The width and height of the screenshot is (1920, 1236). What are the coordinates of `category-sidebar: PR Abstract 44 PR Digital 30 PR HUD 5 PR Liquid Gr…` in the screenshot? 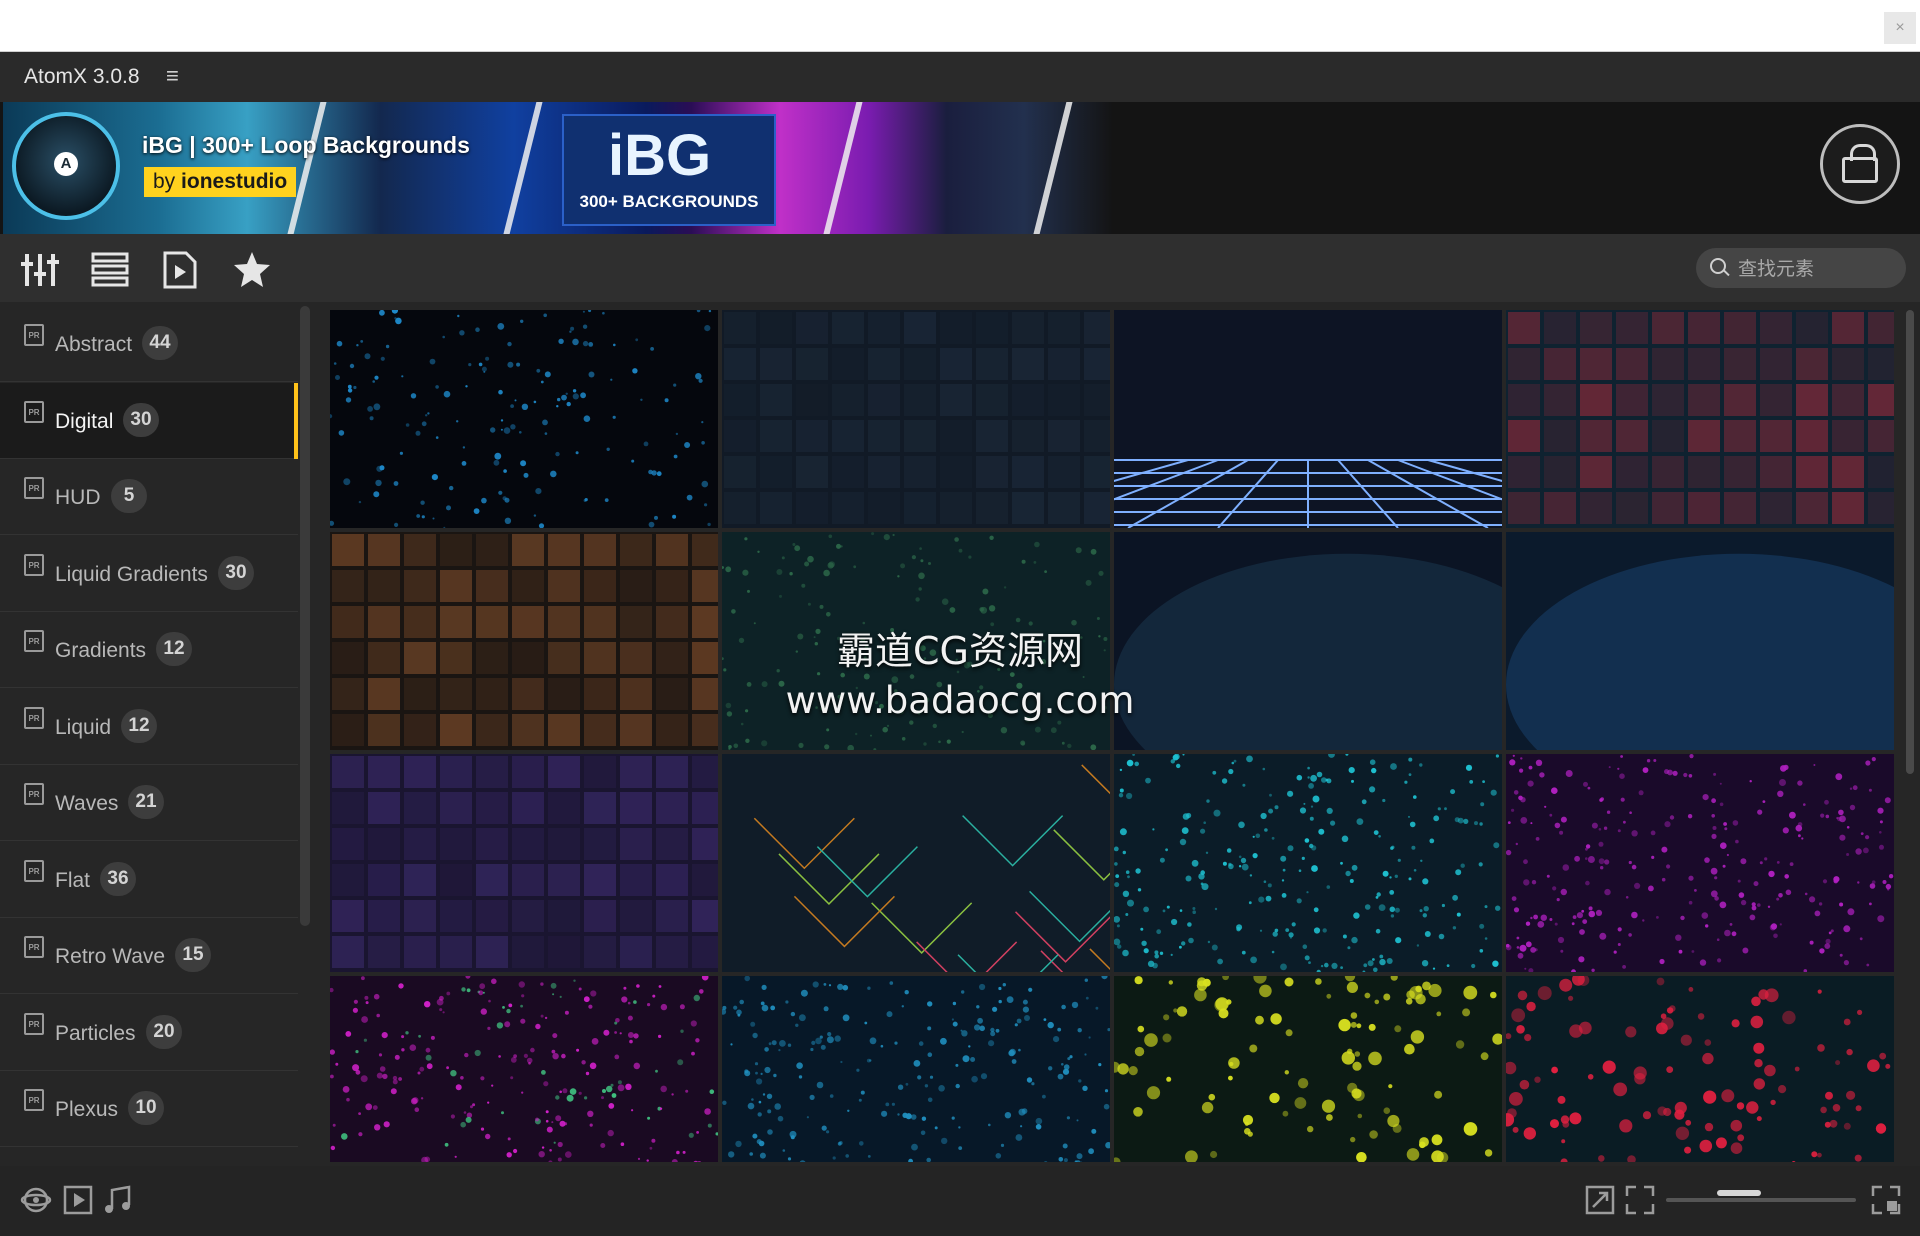 It's located at (149, 734).